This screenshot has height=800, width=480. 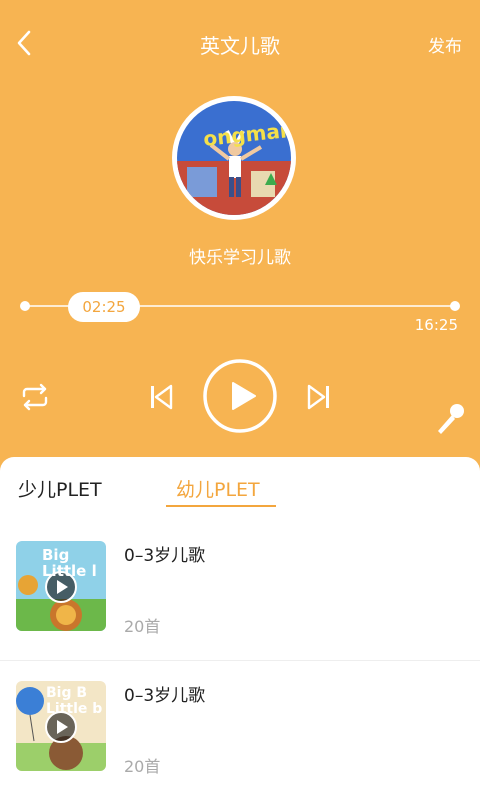 I want to click on repeat-button, so click(x=35, y=397).